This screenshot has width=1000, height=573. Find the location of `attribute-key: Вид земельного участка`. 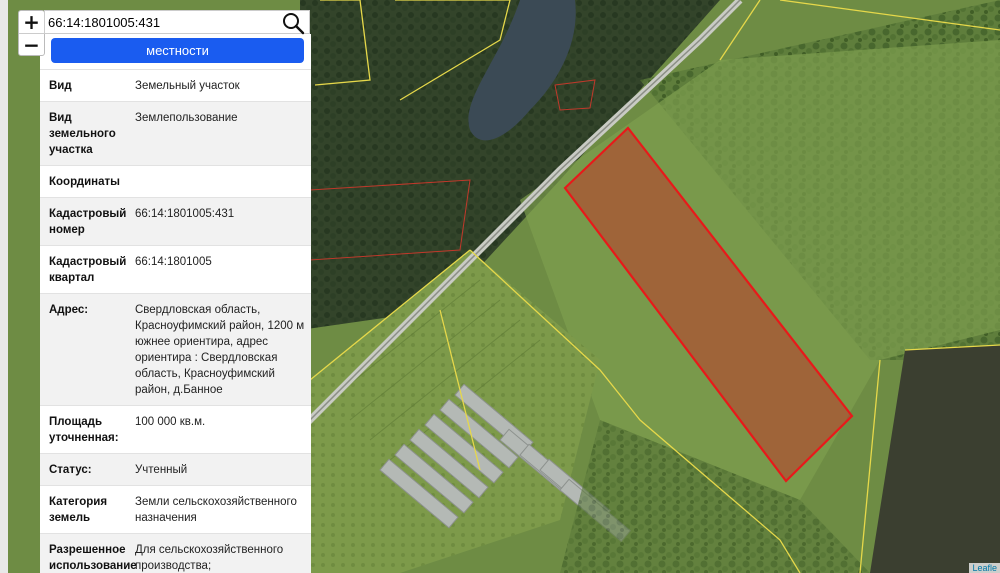

attribute-key: Вид земельного участка is located at coordinates (82, 134).